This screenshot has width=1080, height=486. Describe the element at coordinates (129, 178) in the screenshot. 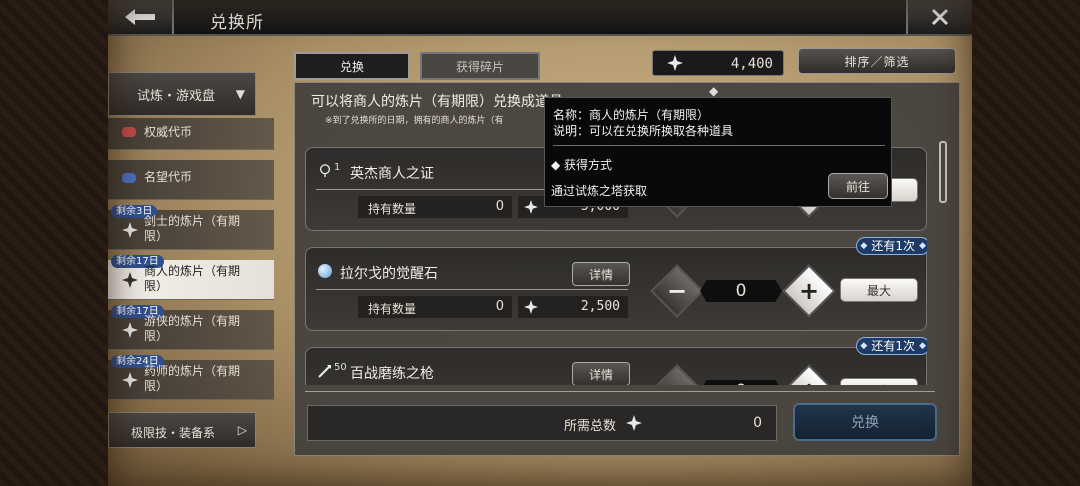

I see `fame-token-icon` at that location.